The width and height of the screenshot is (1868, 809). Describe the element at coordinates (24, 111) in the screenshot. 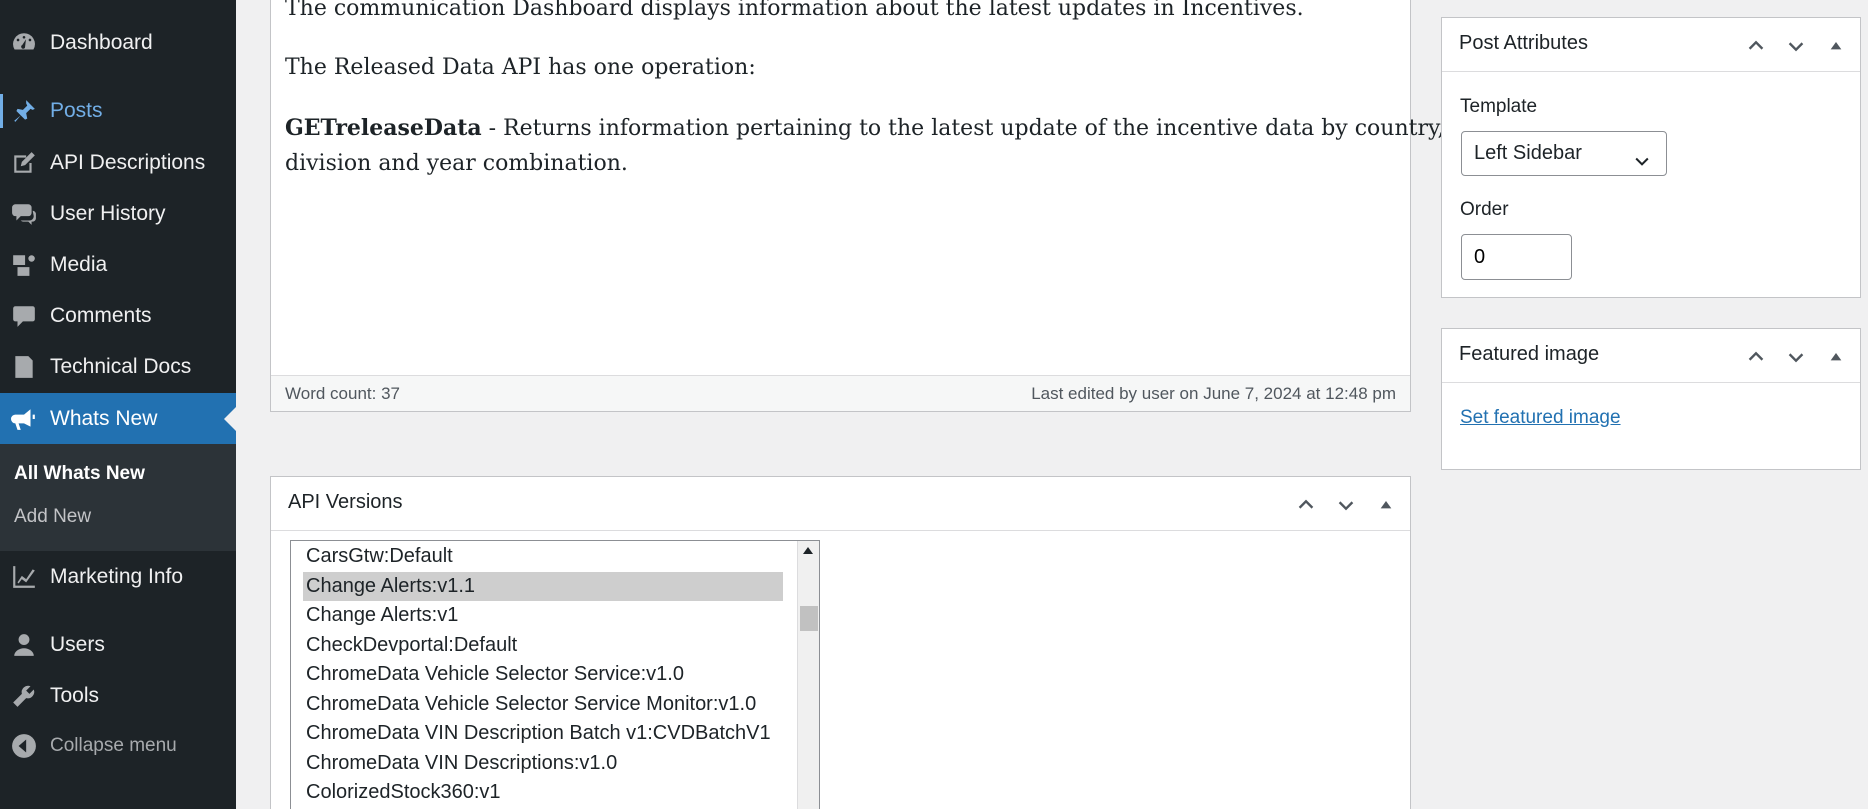

I see `pushpin-icon` at that location.